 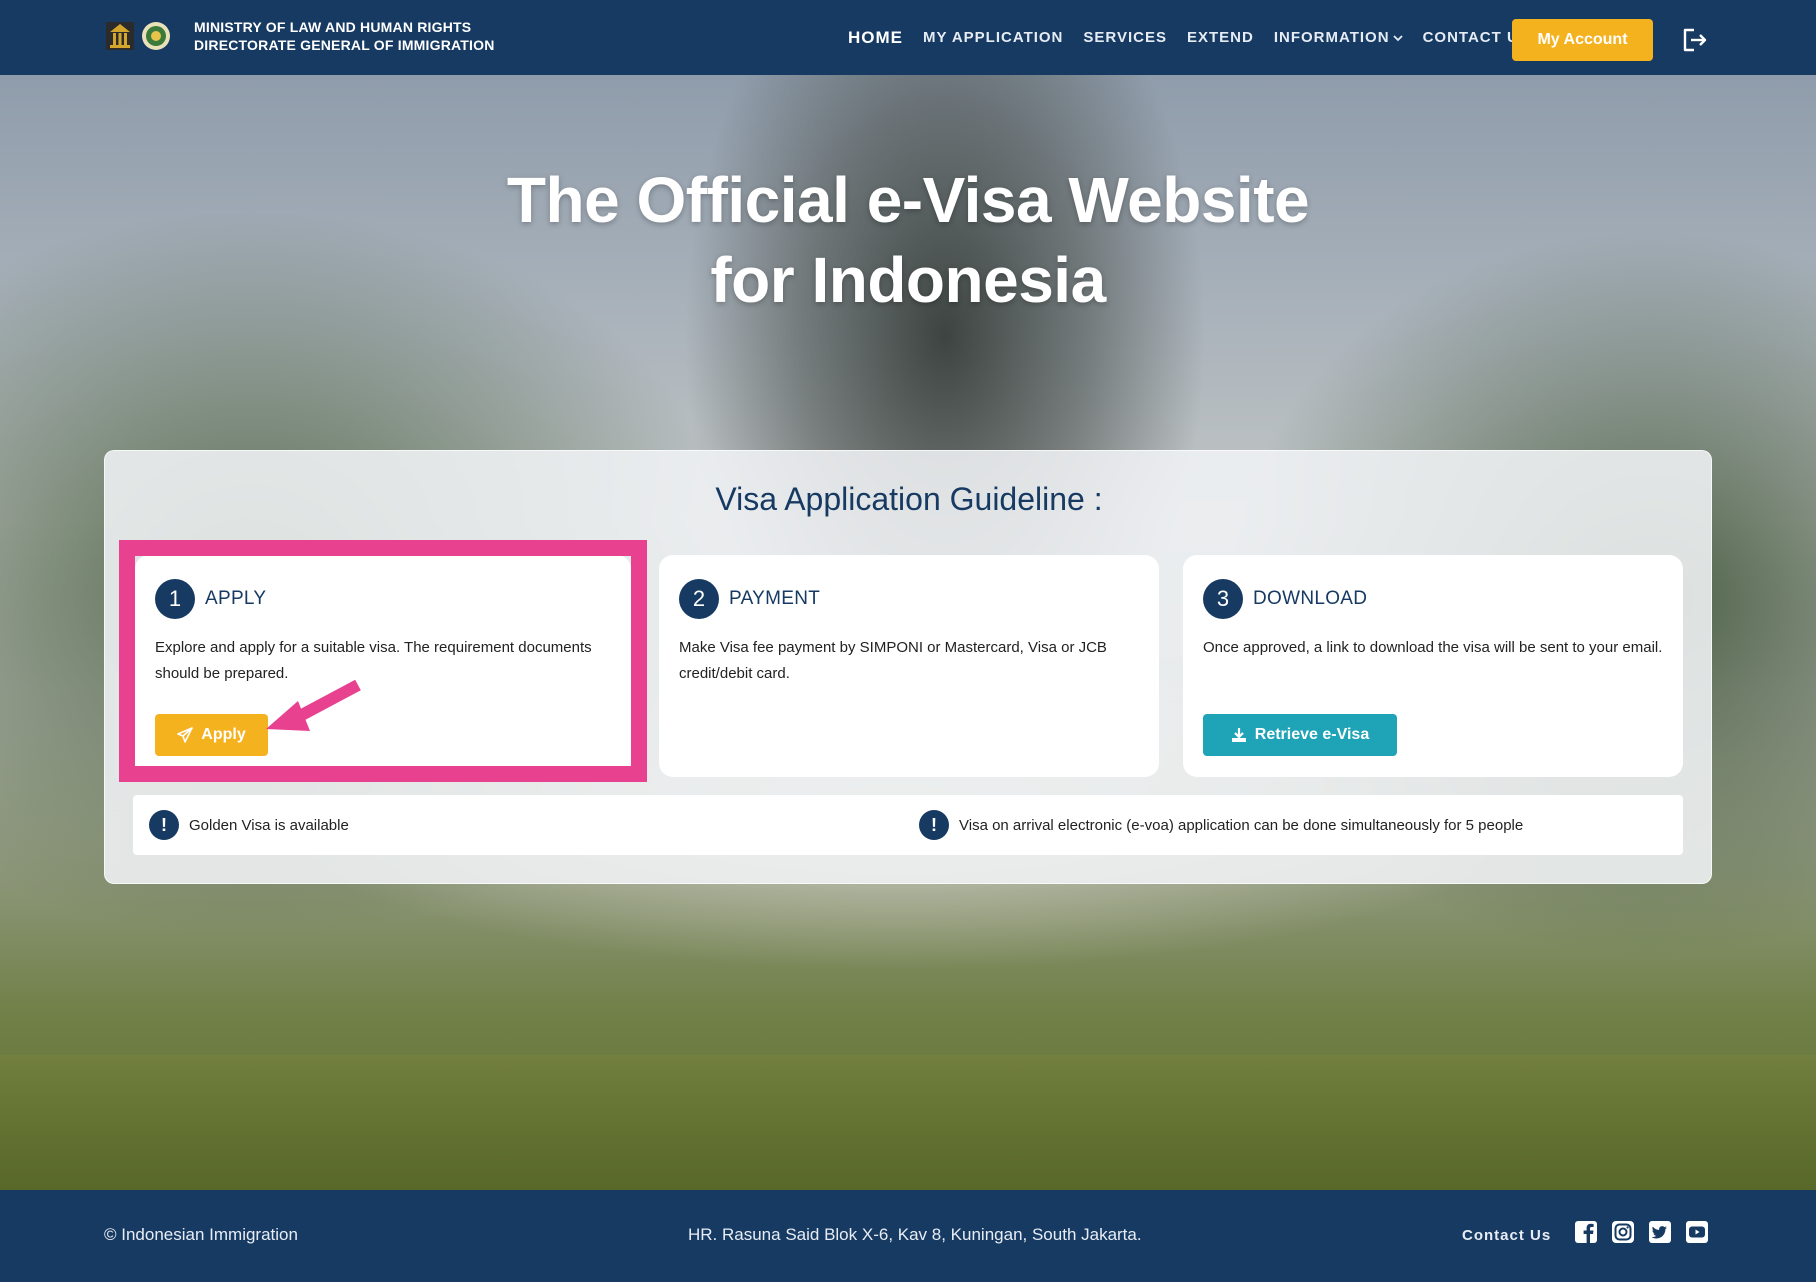 I want to click on step-header: 3 DOWNLOAD, so click(x=1285, y=599).